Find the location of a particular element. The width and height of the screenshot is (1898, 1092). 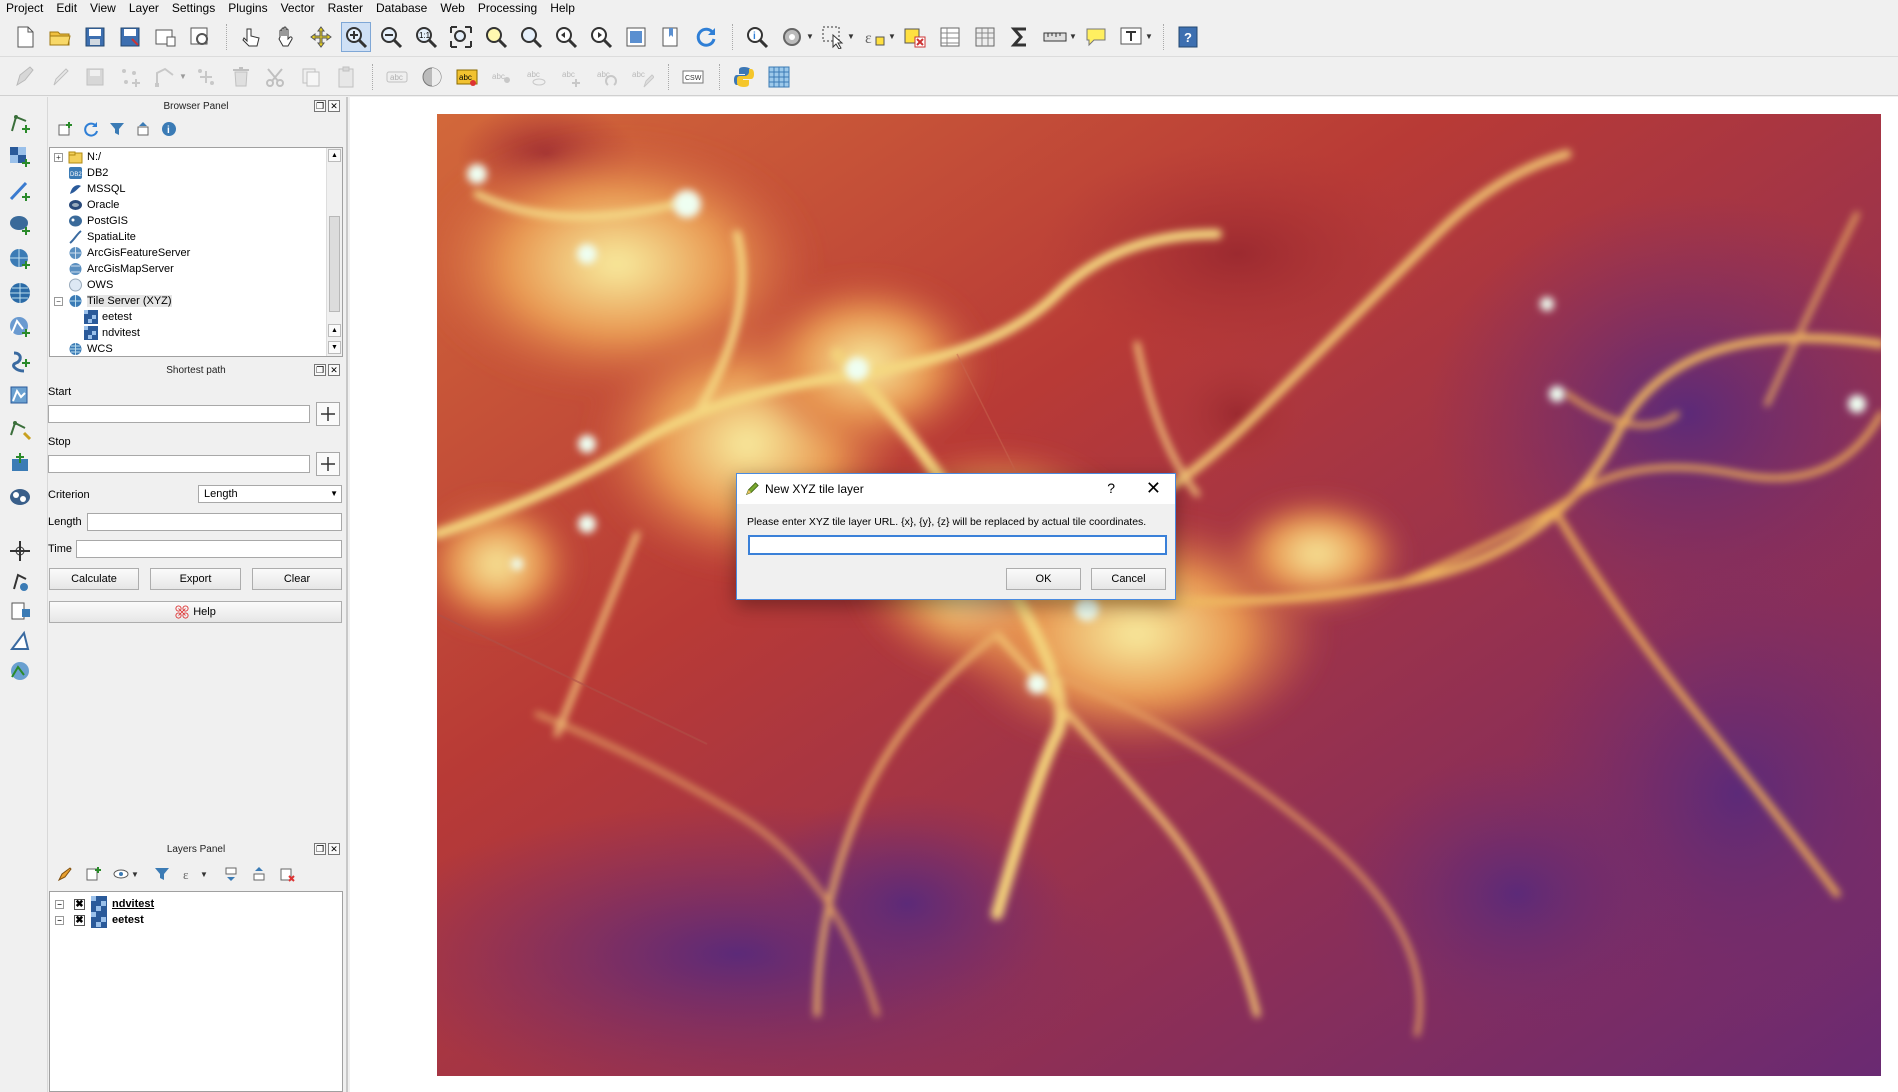

deselect-features-icon is located at coordinates (915, 37).